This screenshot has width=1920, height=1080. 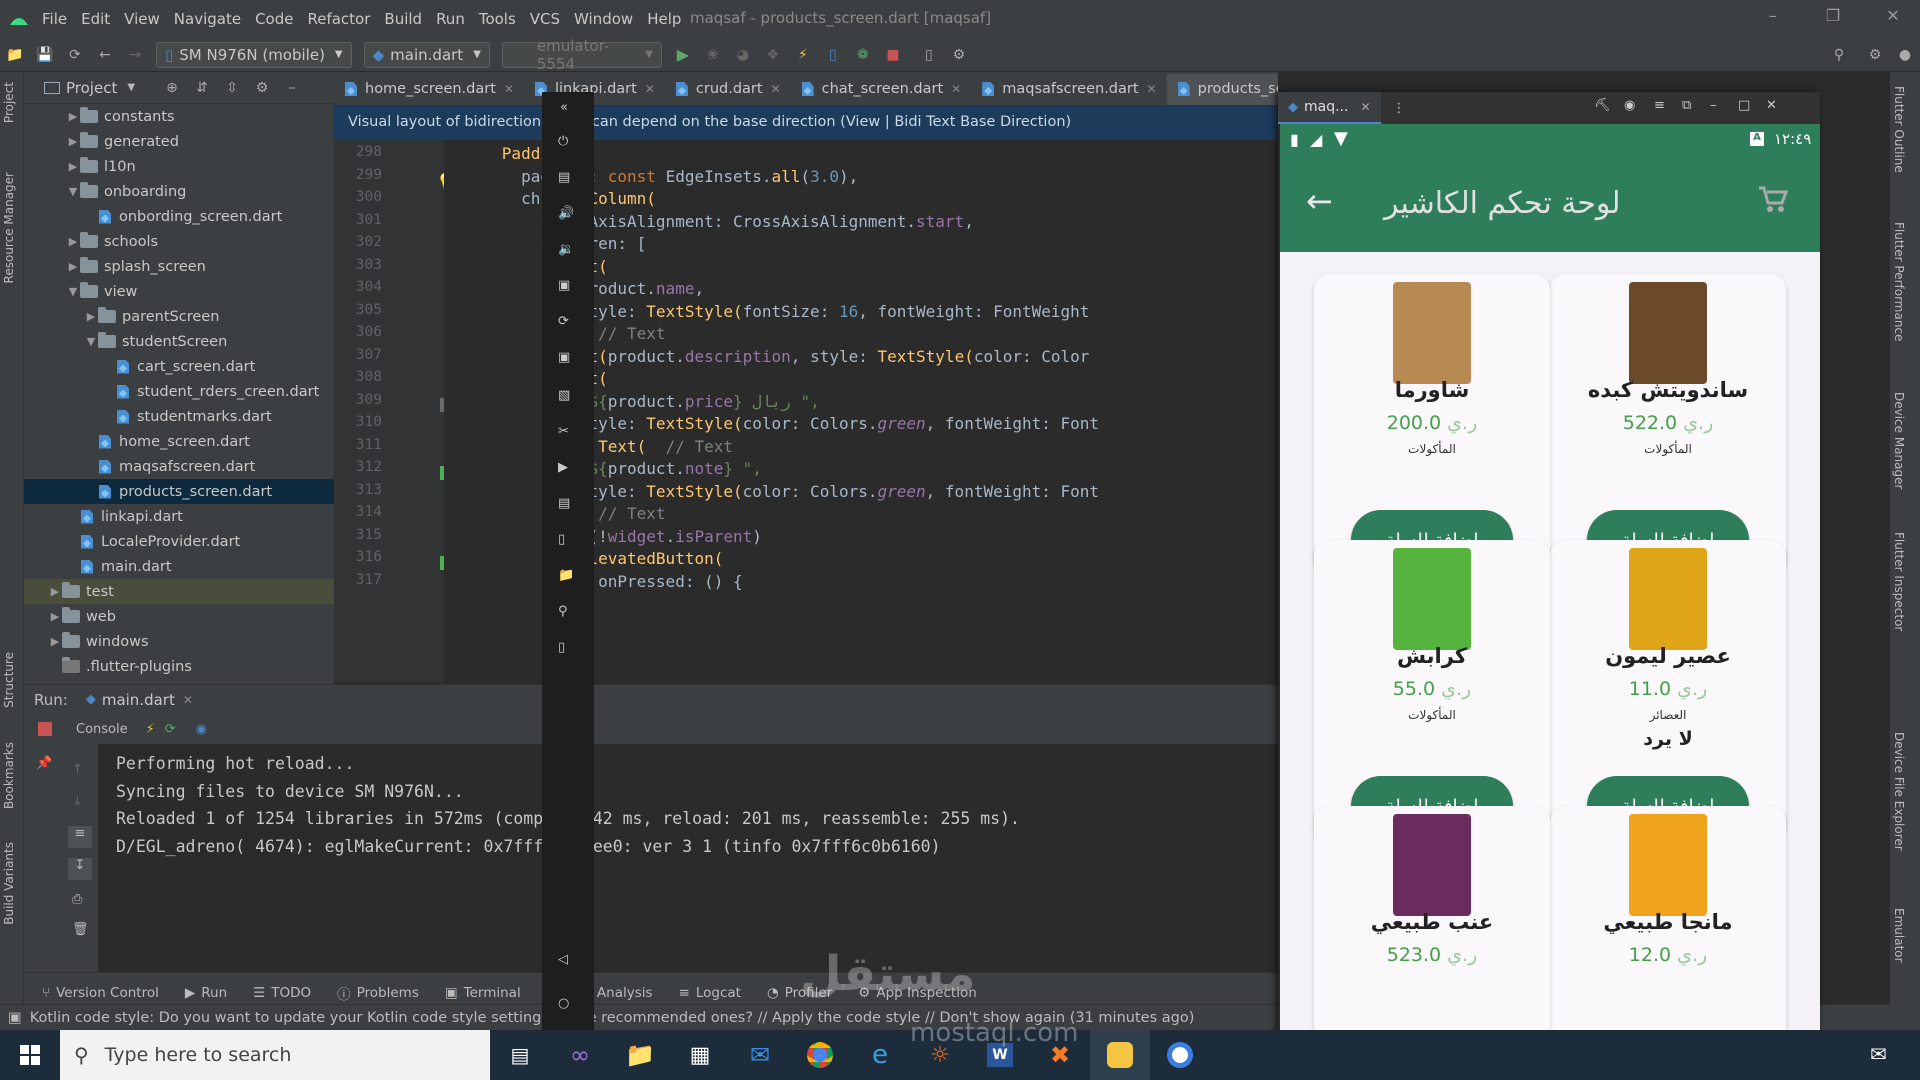 What do you see at coordinates (1773, 200) in the screenshot?
I see `cart-icon` at bounding box center [1773, 200].